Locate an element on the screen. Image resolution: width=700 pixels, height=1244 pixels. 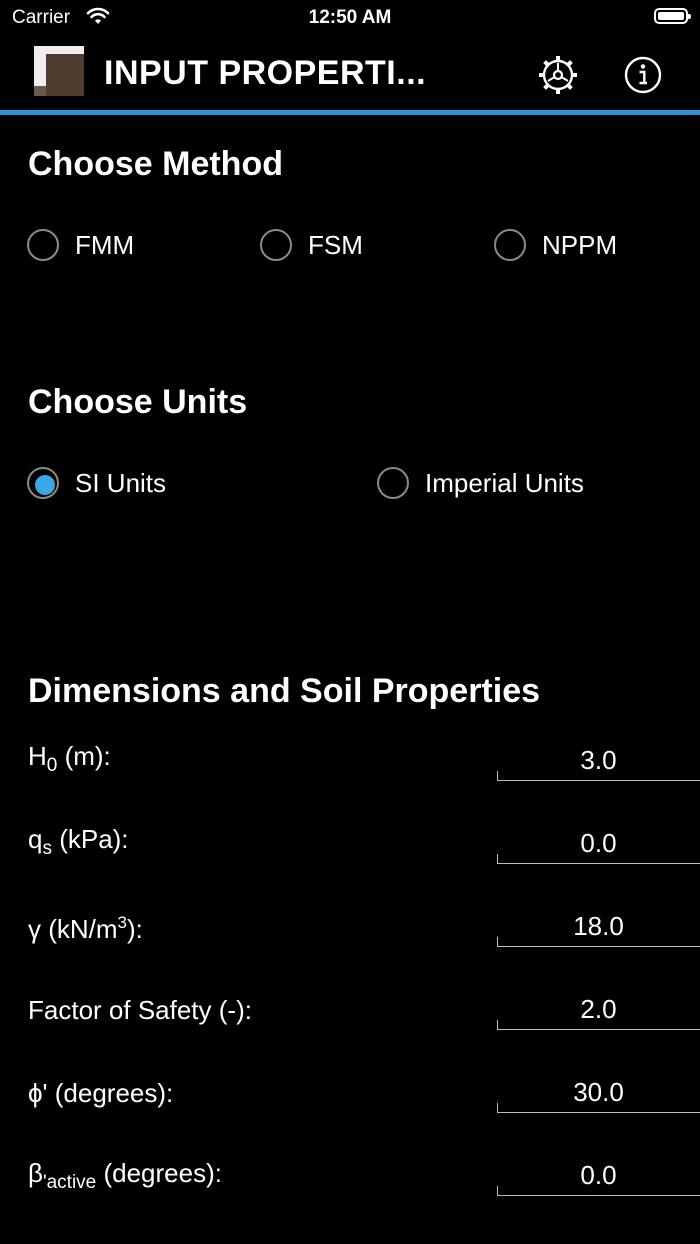
radio-label: Imperial Units is located at coordinates (504, 483).